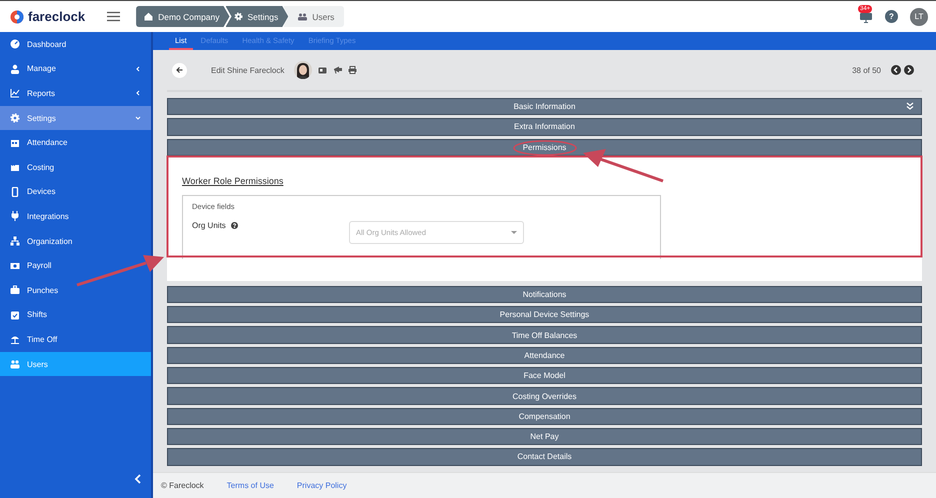 The height and width of the screenshot is (498, 936). Describe the element at coordinates (183, 16) in the screenshot. I see `breadcrumb-link: Demo Company` at that location.